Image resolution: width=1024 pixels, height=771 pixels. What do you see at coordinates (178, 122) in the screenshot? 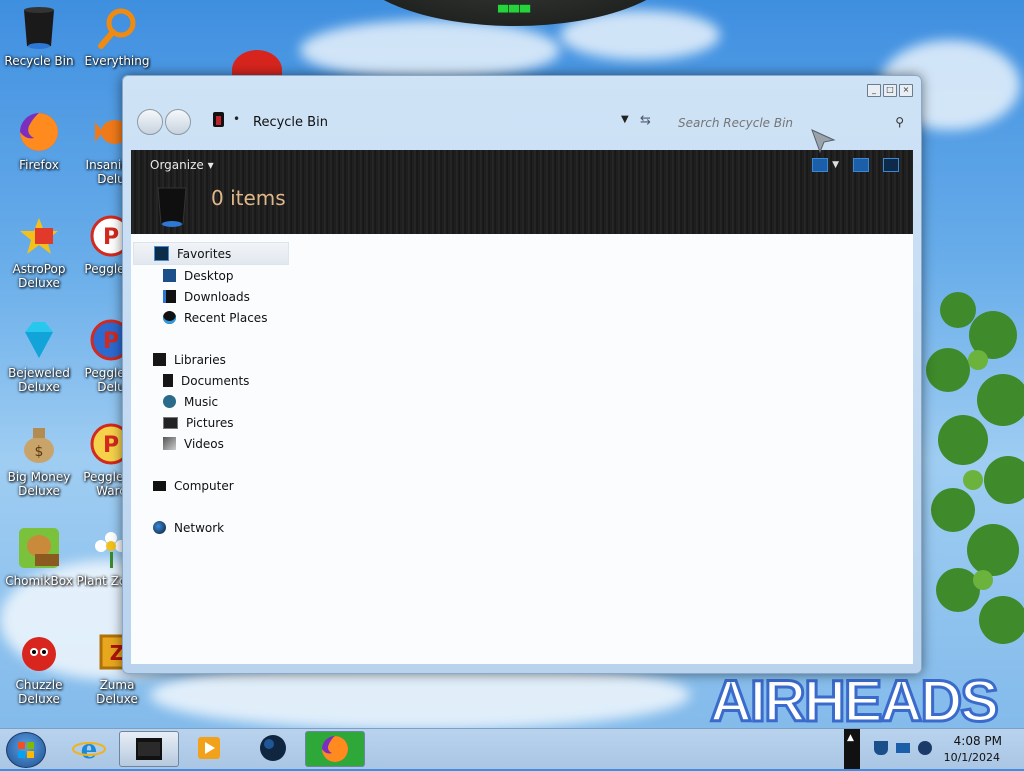
I see `forward-button` at bounding box center [178, 122].